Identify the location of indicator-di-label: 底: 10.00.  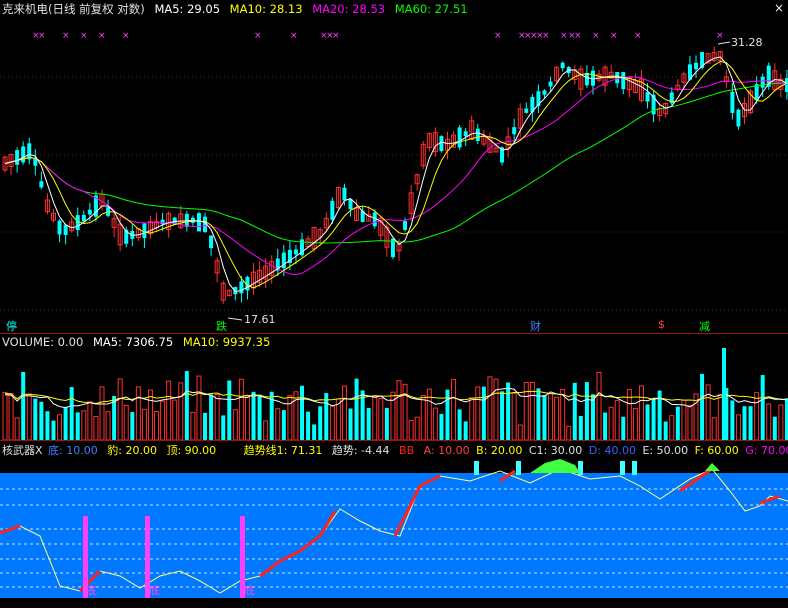
(73, 450).